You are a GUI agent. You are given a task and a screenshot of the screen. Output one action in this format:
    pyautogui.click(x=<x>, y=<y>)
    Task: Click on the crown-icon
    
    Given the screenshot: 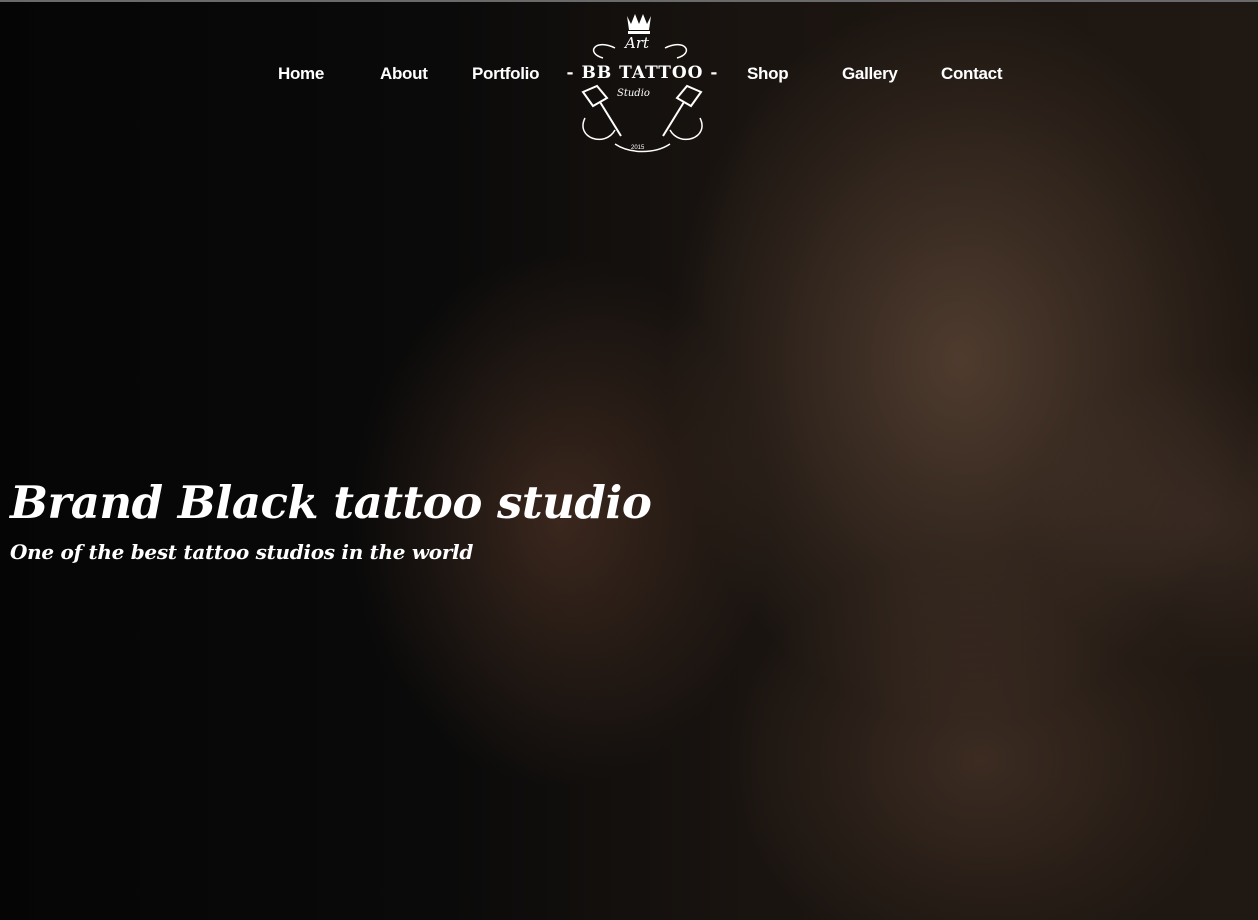 What is the action you would take?
    pyautogui.click(x=639, y=24)
    